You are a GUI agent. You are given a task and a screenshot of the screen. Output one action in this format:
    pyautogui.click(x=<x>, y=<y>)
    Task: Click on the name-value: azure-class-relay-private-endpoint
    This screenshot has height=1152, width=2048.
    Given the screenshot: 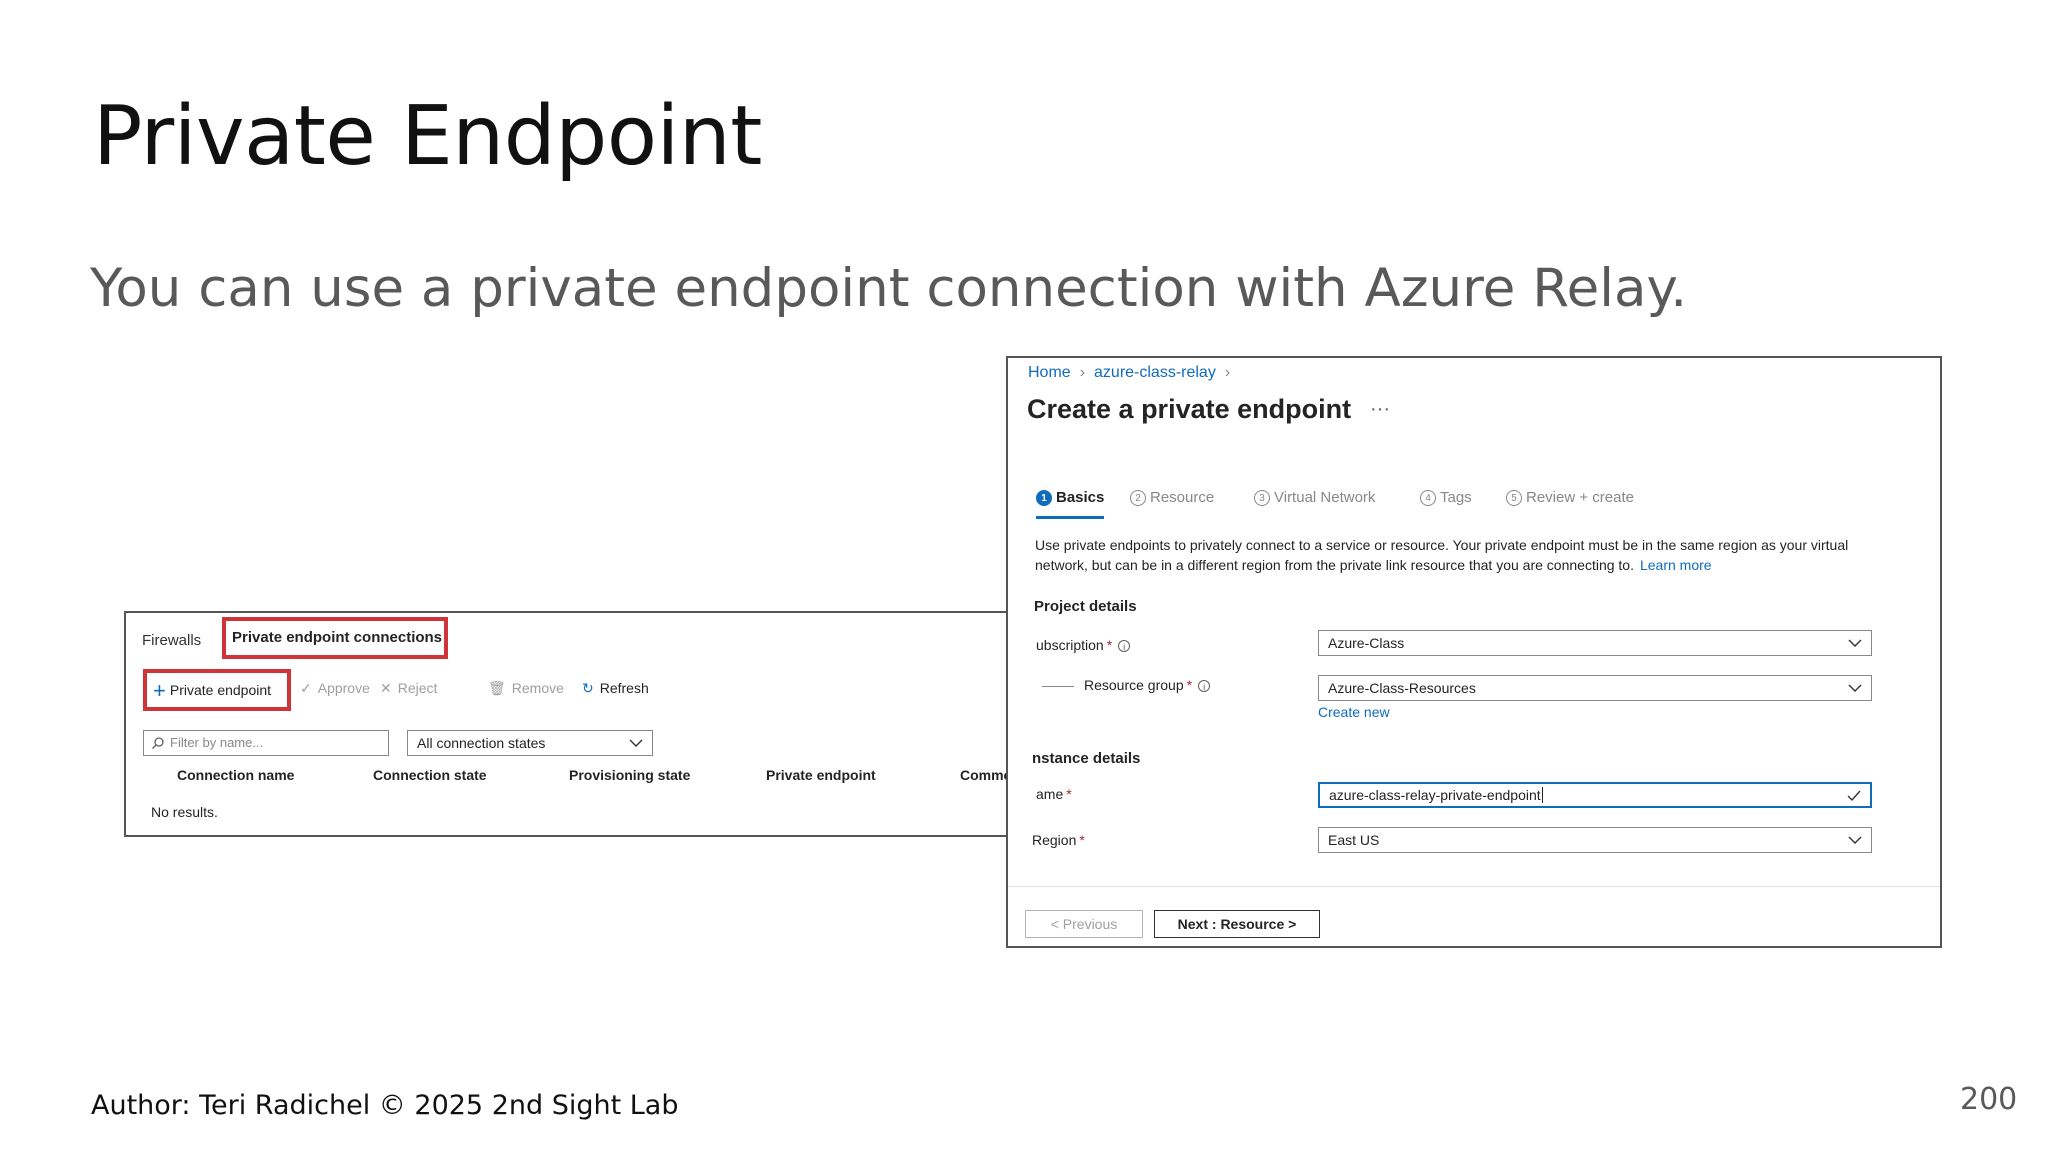 What is the action you would take?
    pyautogui.click(x=1435, y=795)
    